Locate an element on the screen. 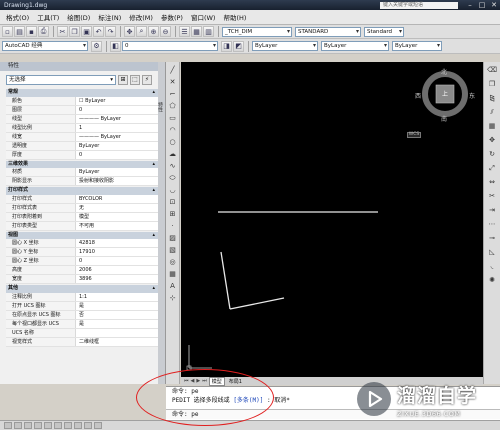  property-value: 无 is located at coordinates (117, 207).